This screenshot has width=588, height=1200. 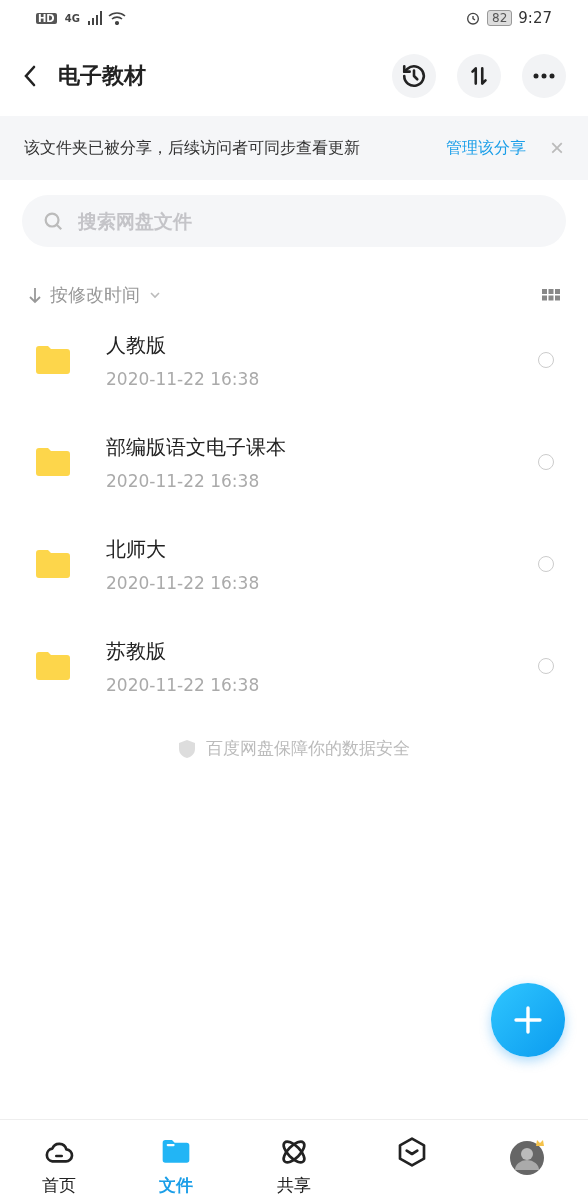 What do you see at coordinates (136, 345) in the screenshot?
I see `folder-name: 人教版` at bounding box center [136, 345].